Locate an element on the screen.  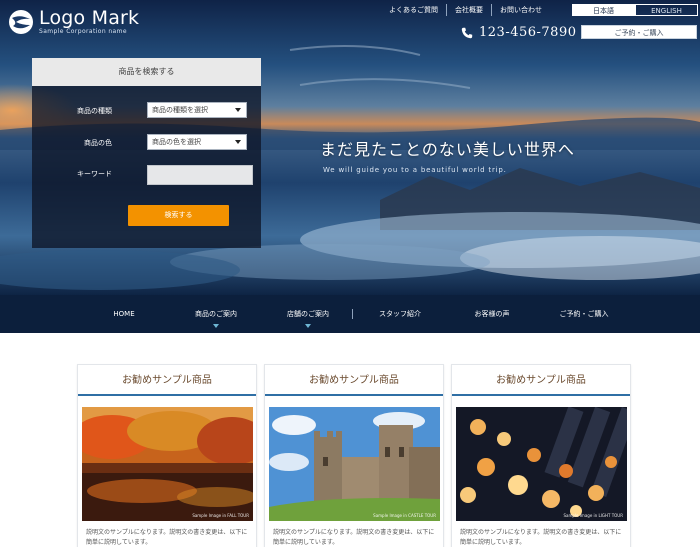
hero-title: まだ見たことのない美しい世界へ is located at coordinates (447, 149).